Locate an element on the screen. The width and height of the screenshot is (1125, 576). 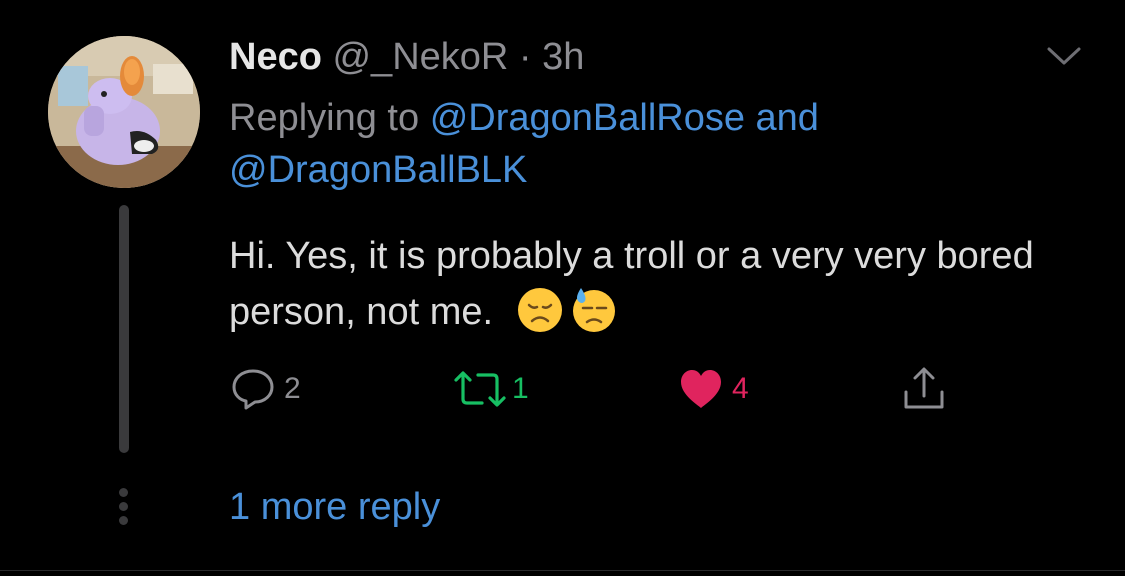
mention-conjunction: and is located at coordinates (787, 118).